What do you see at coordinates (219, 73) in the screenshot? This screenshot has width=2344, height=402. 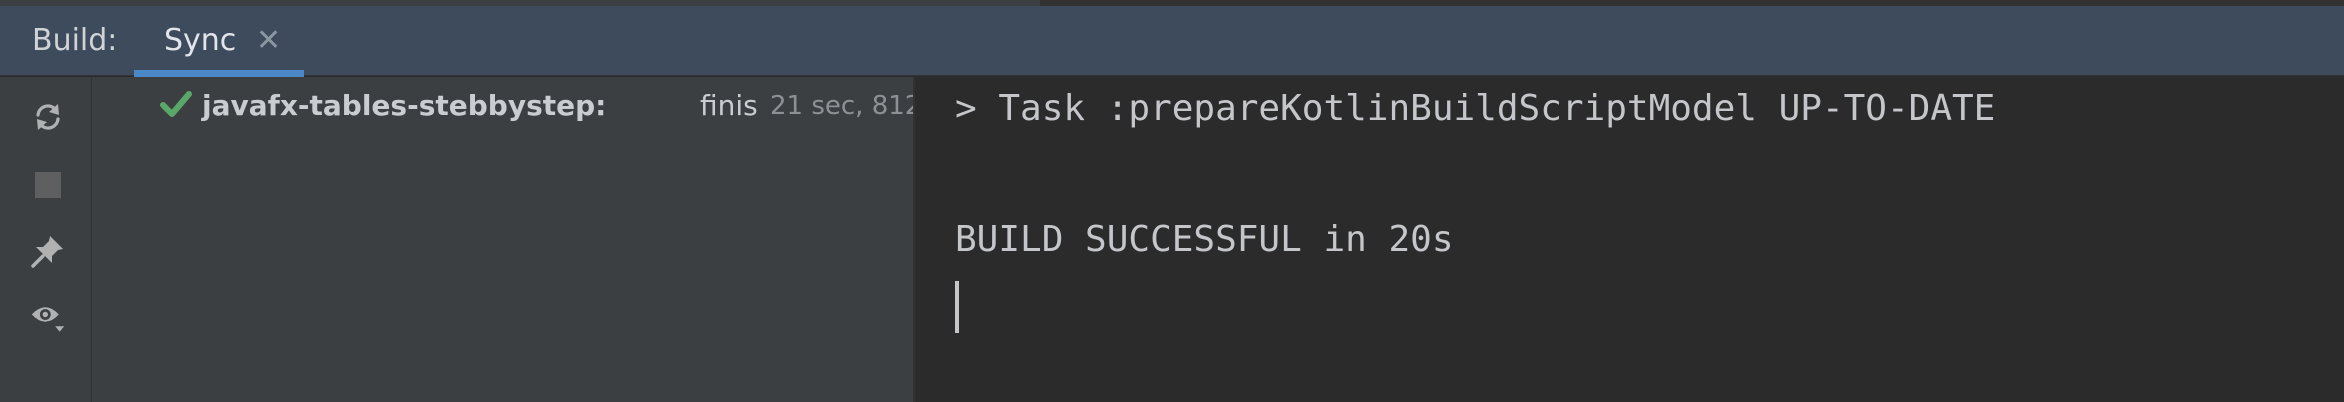 I see `tab-active-underline` at bounding box center [219, 73].